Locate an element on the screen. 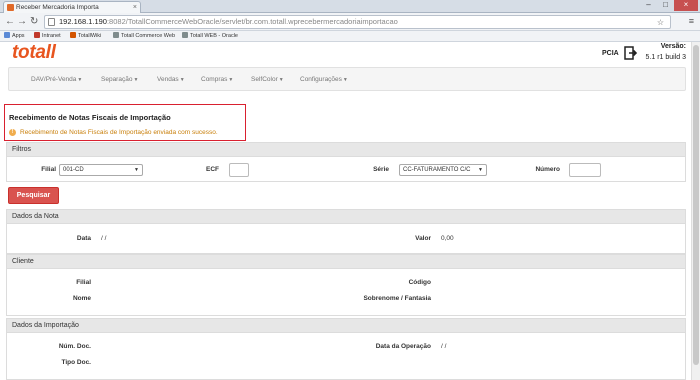 This screenshot has height=380, width=700. panel-cliente-body: Filial Código Nome Sobrenome / Fantasia is located at coordinates (346, 292).